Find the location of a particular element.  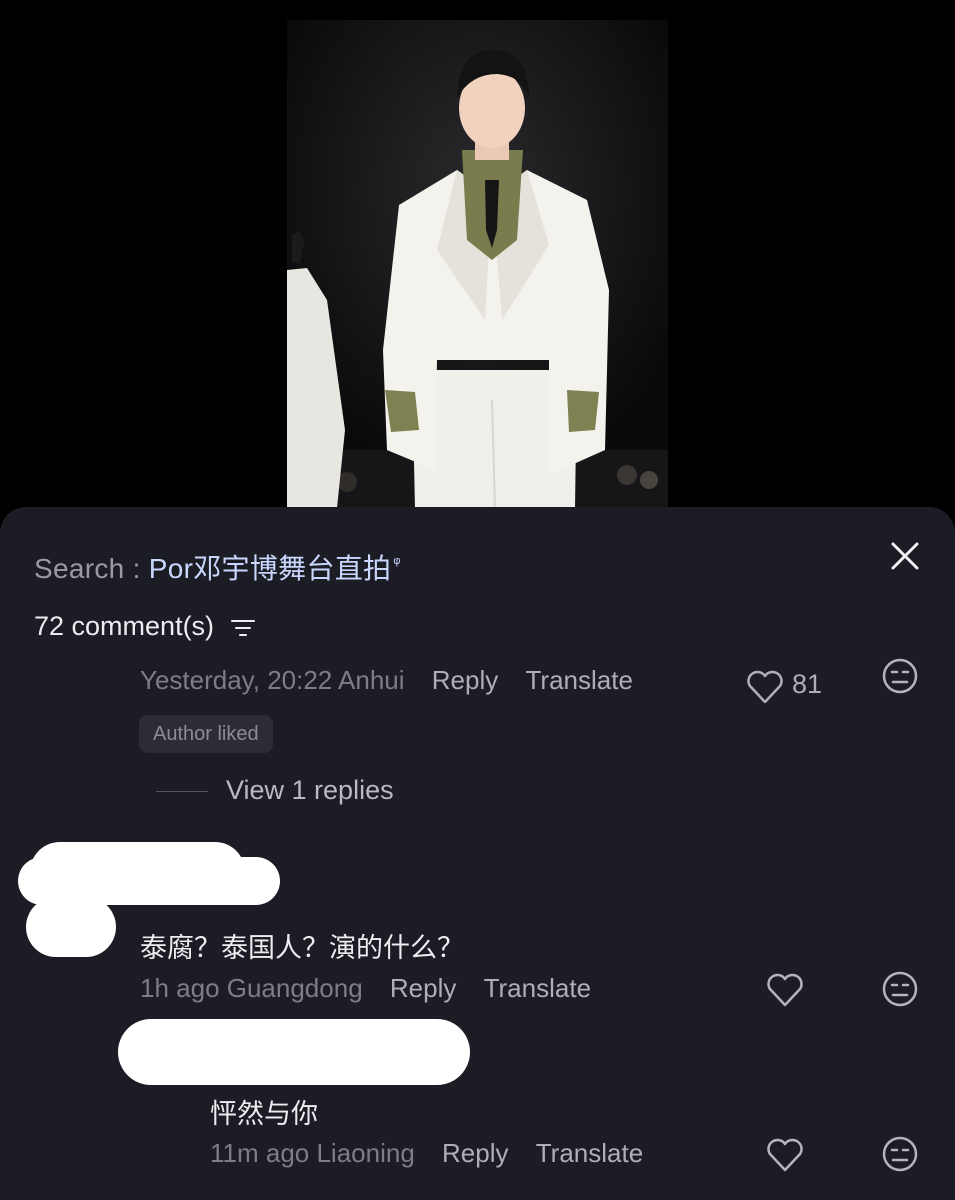

comment-3-like-icon is located at coordinates (785, 1155).